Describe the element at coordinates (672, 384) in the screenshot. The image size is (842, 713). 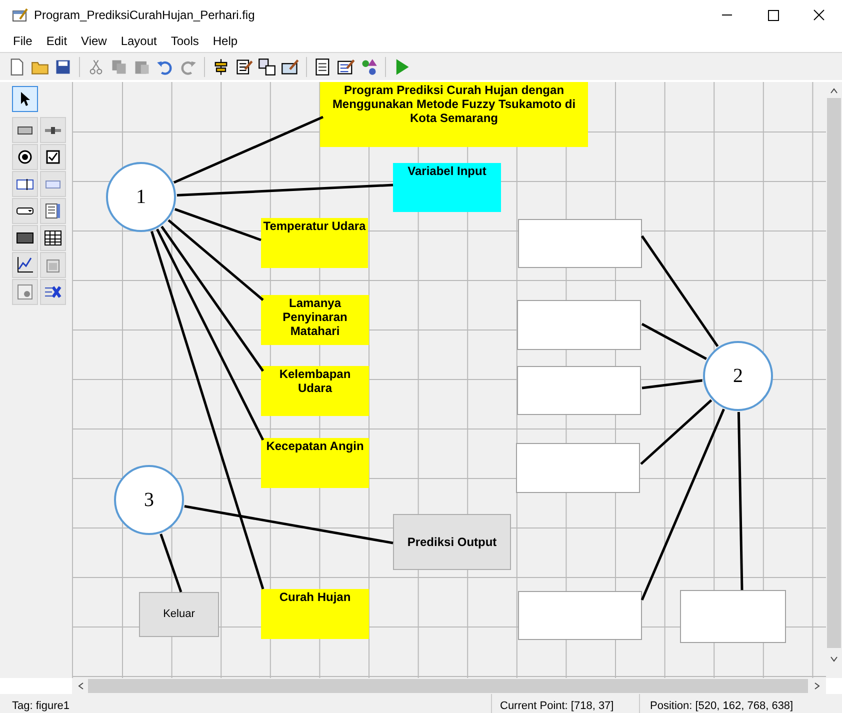
I see `connector-line` at that location.